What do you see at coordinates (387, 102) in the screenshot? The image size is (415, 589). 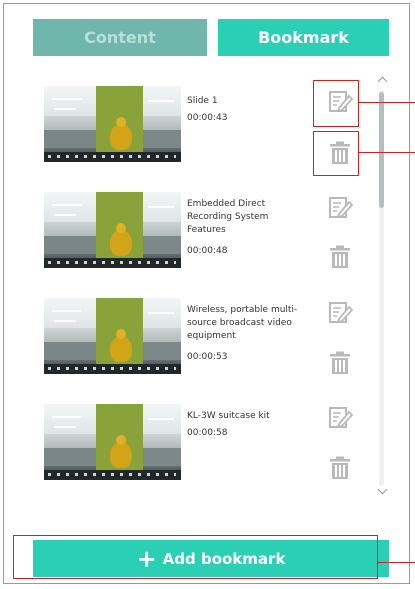 I see `edit-callout-line` at bounding box center [387, 102].